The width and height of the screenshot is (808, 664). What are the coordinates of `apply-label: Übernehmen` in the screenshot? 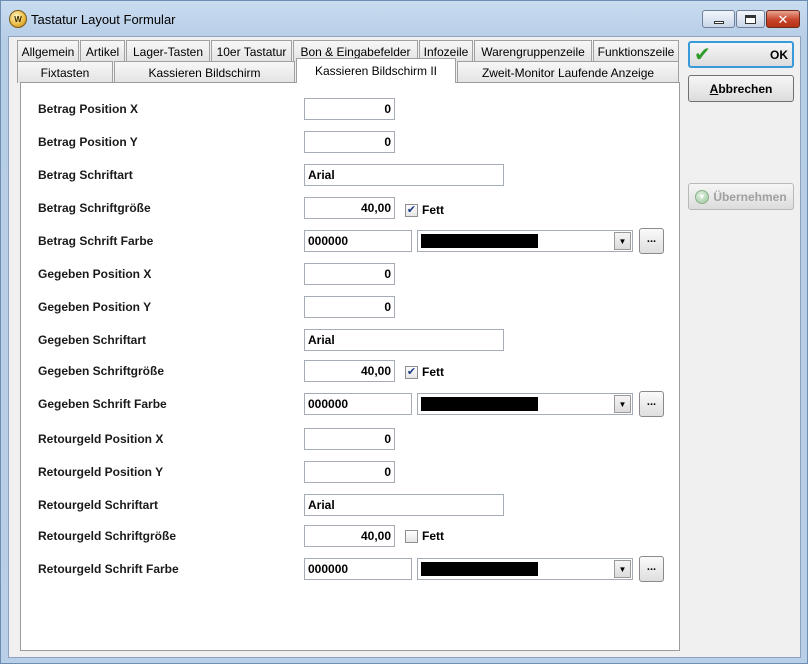 It's located at (750, 196).